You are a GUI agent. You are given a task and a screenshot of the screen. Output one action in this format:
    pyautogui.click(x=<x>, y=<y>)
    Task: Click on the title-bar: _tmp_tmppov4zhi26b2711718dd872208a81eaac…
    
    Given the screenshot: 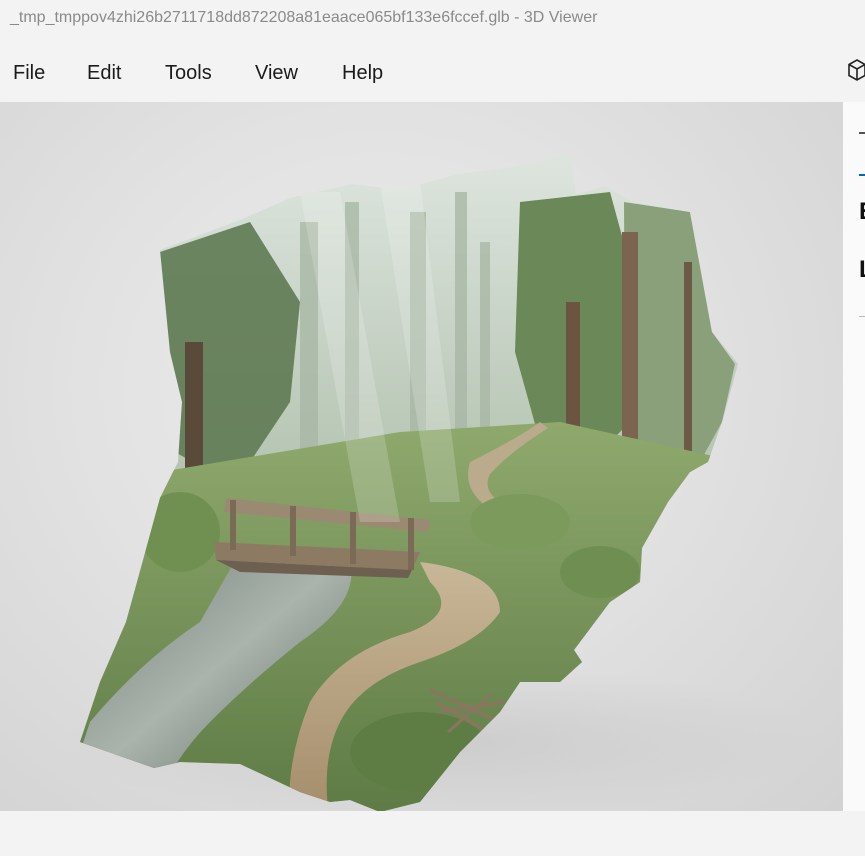 What is the action you would take?
    pyautogui.click(x=432, y=19)
    